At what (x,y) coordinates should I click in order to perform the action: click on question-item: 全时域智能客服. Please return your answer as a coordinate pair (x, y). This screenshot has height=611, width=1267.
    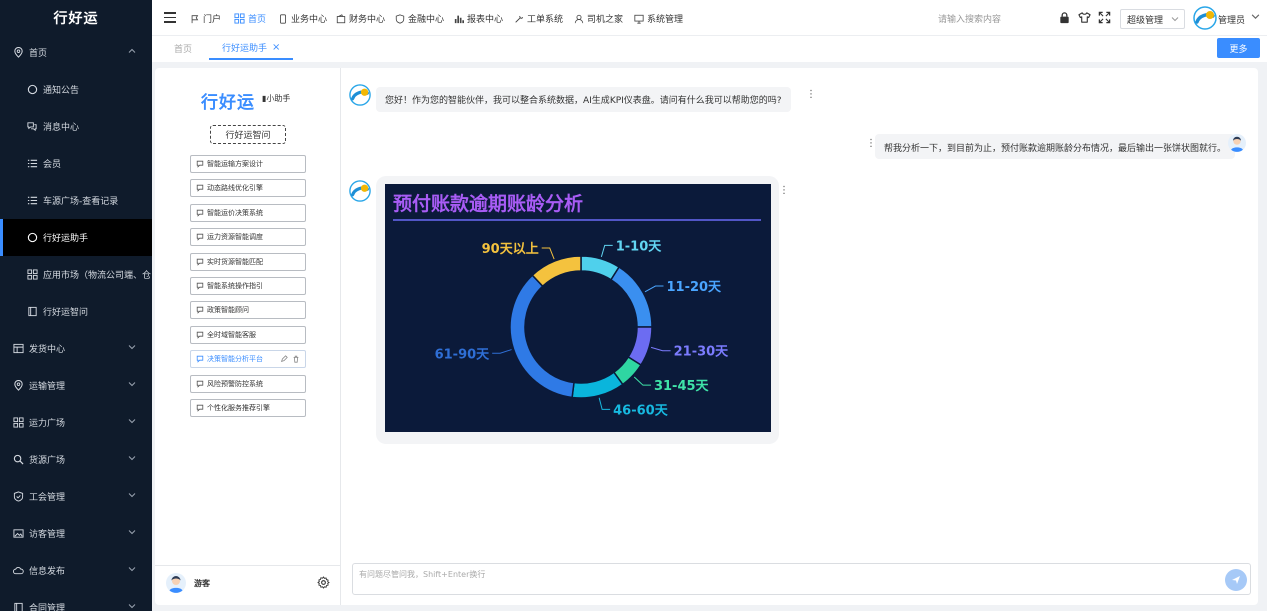
    Looking at the image, I should click on (248, 334).